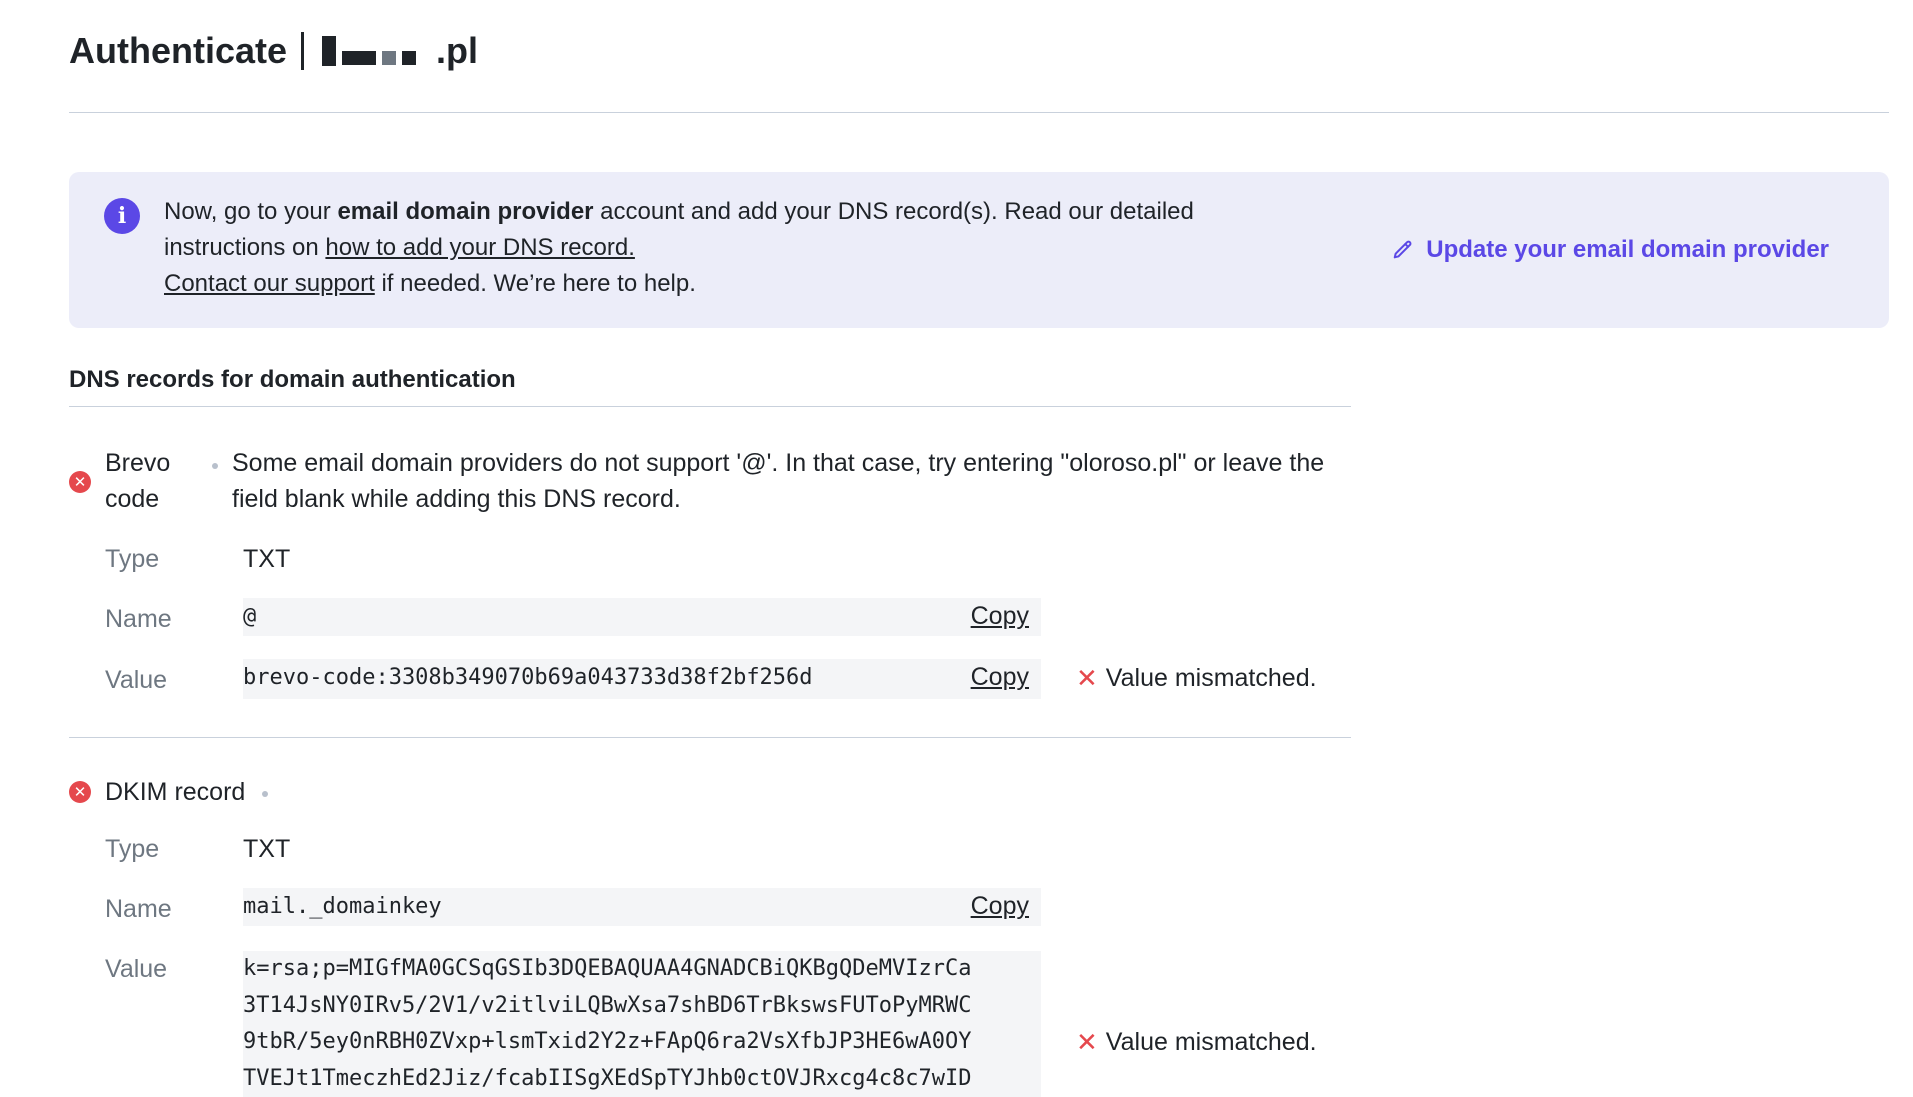 The width and height of the screenshot is (1913, 1097). What do you see at coordinates (642, 907) in the screenshot?
I see `name-field: mail._domainkey Copy` at bounding box center [642, 907].